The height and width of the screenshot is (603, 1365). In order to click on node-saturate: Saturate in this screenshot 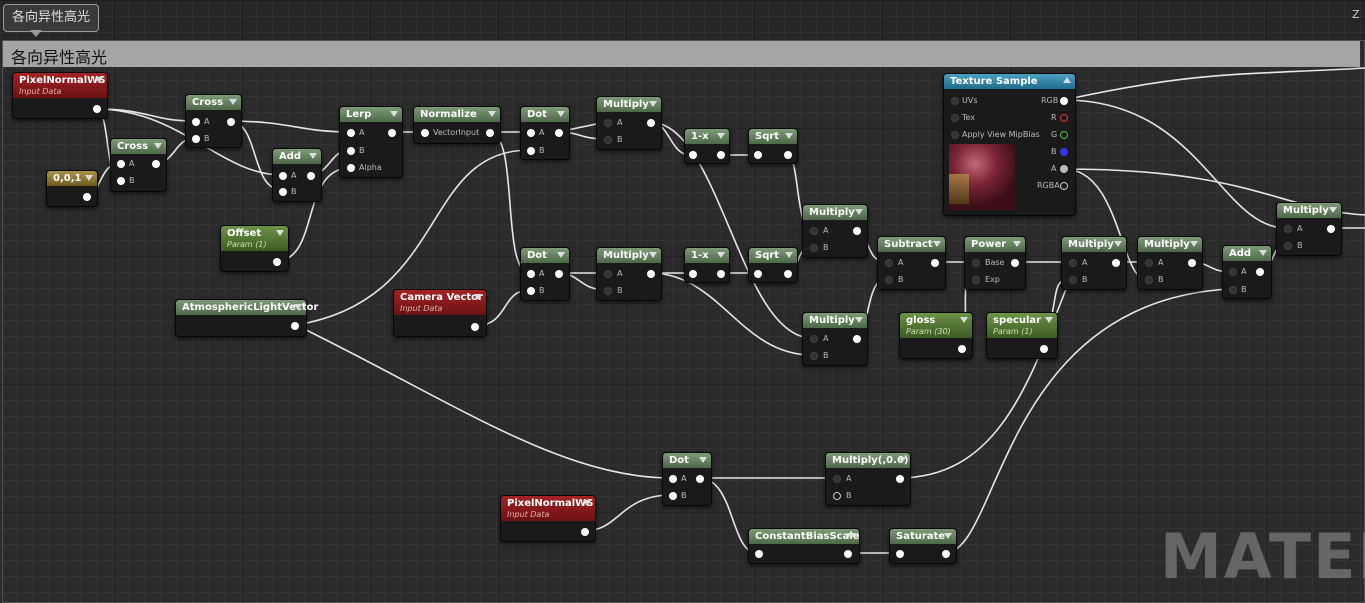, I will do `click(923, 546)`.